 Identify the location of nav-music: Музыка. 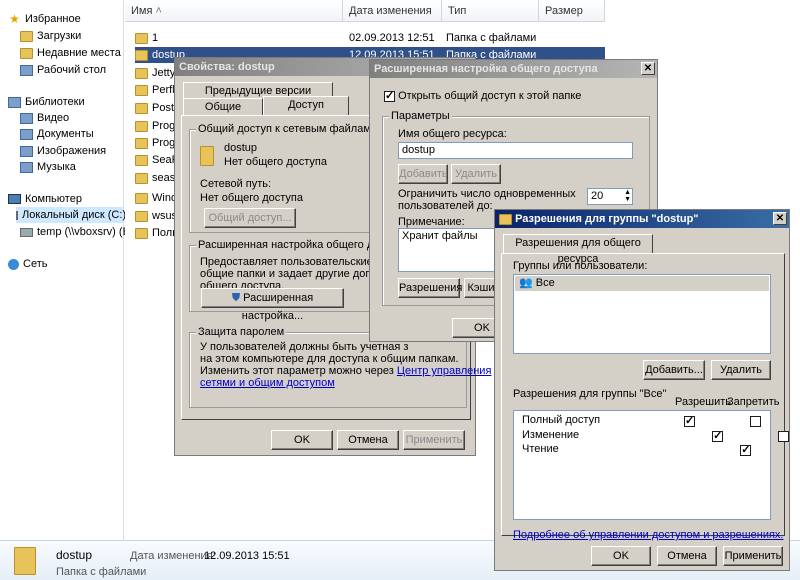
(48, 167).